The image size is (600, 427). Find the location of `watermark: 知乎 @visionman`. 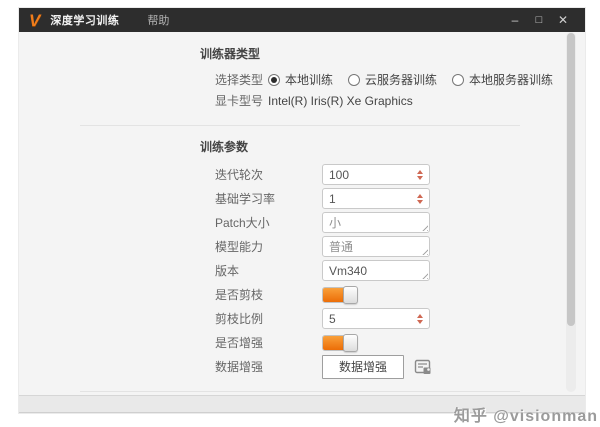

watermark: 知乎 @visionman is located at coordinates (525, 416).